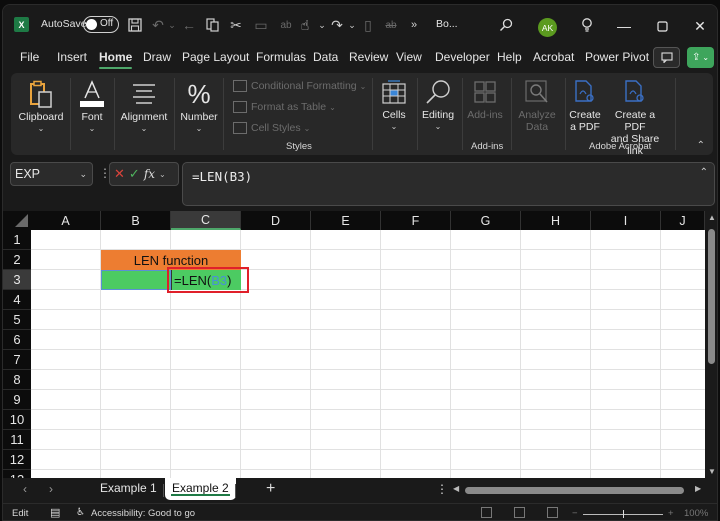  I want to click on tab-insert: Insert, so click(72, 57).